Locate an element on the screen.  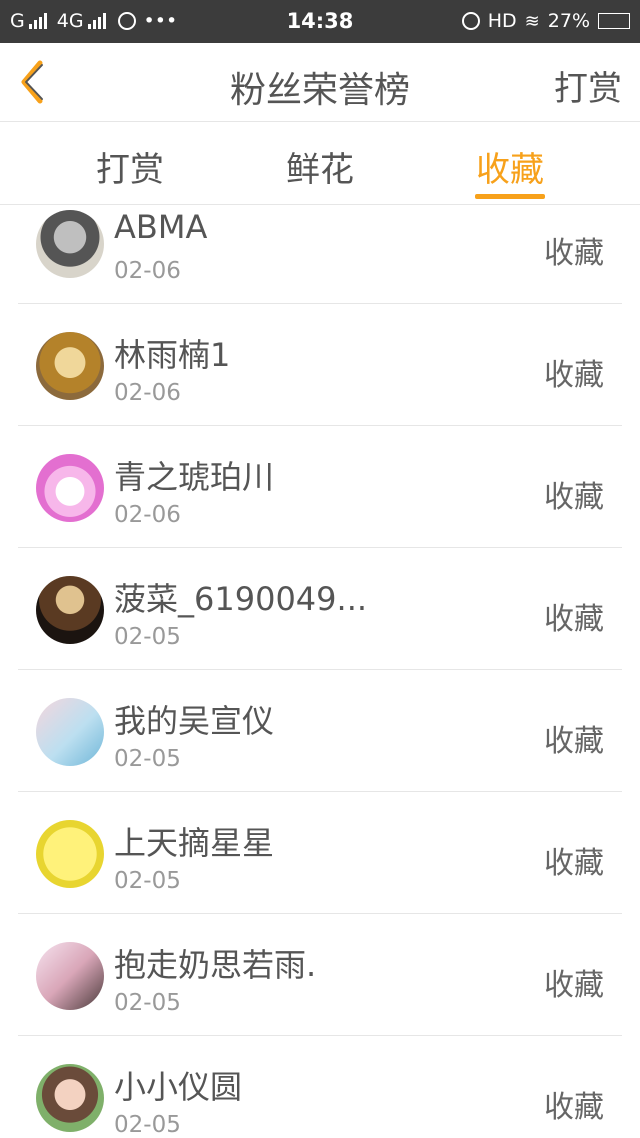
tab-reward: 打赏 is located at coordinates (130, 166).